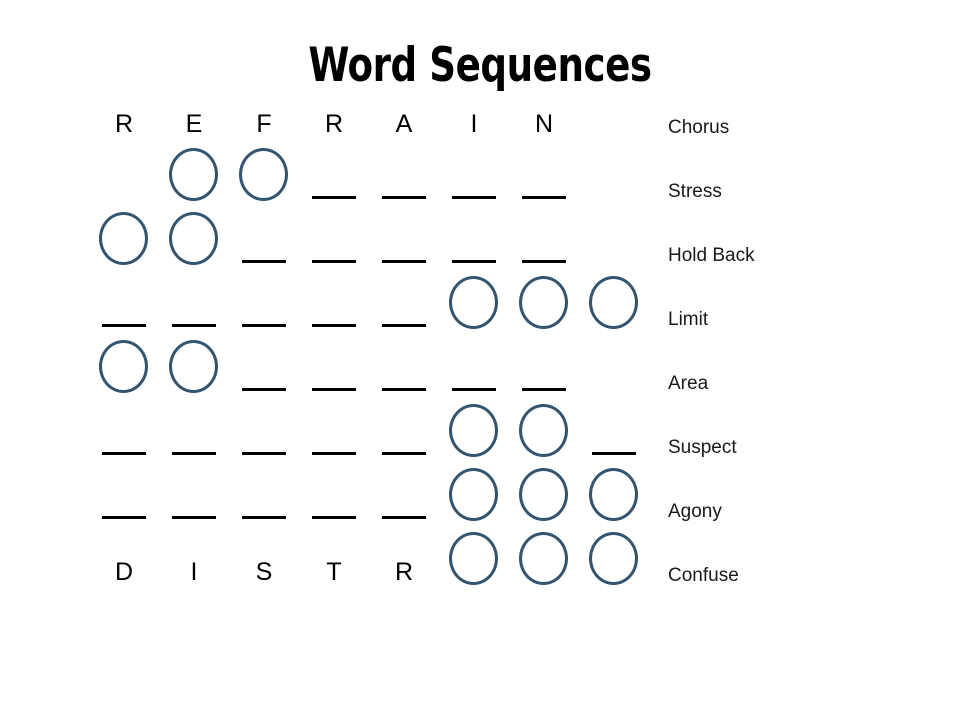 The width and height of the screenshot is (960, 720). I want to click on puzzle-letter-cell: E, so click(194, 111).